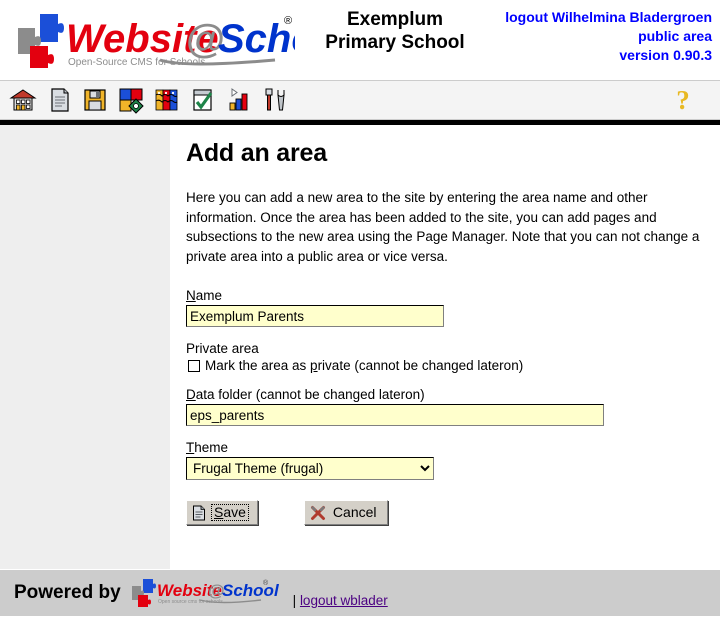 The image size is (720, 624). What do you see at coordinates (211, 447) in the screenshot?
I see `theme-label-rest: heme` at bounding box center [211, 447].